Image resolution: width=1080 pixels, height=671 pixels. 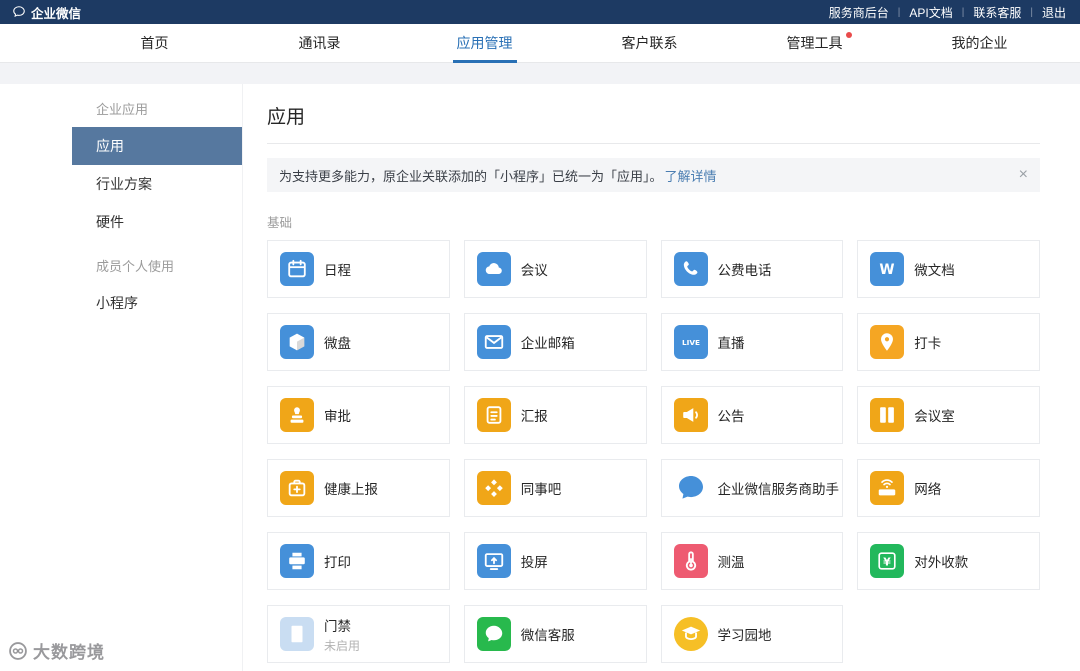 What do you see at coordinates (297, 269) in the screenshot?
I see `calendar-icon` at bounding box center [297, 269].